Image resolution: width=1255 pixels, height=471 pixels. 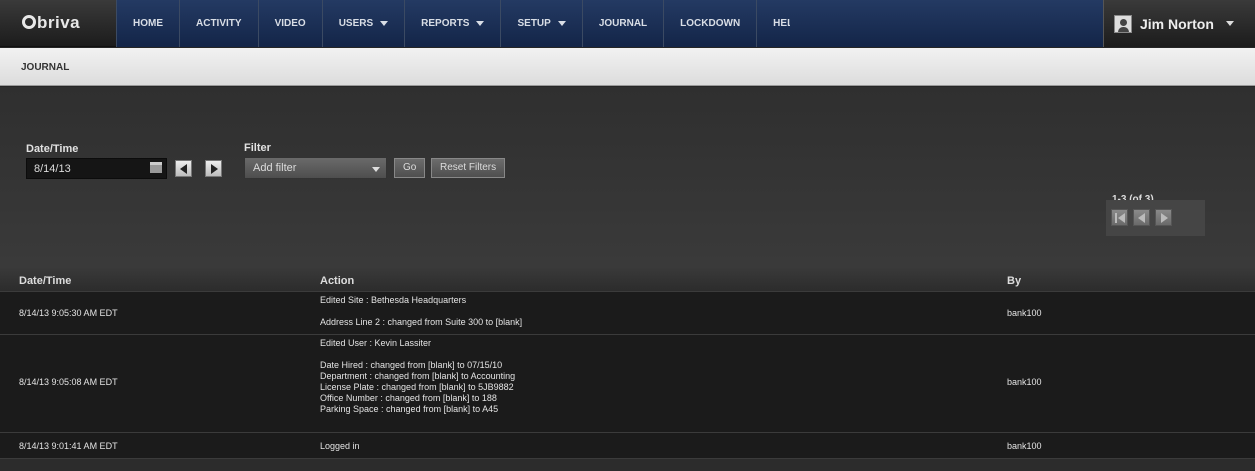 What do you see at coordinates (1123, 23) in the screenshot?
I see `user-avatar-icon` at bounding box center [1123, 23].